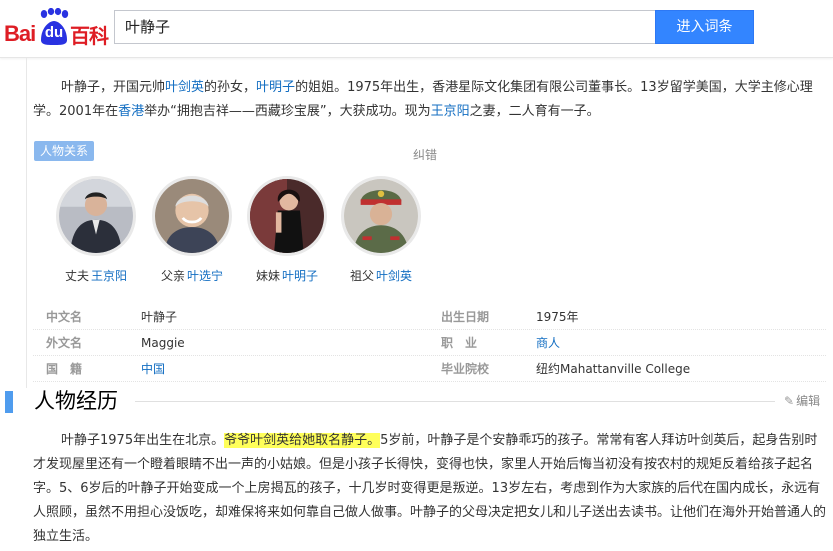 The image size is (833, 551). I want to click on section-title: 人物经历, so click(76, 401).